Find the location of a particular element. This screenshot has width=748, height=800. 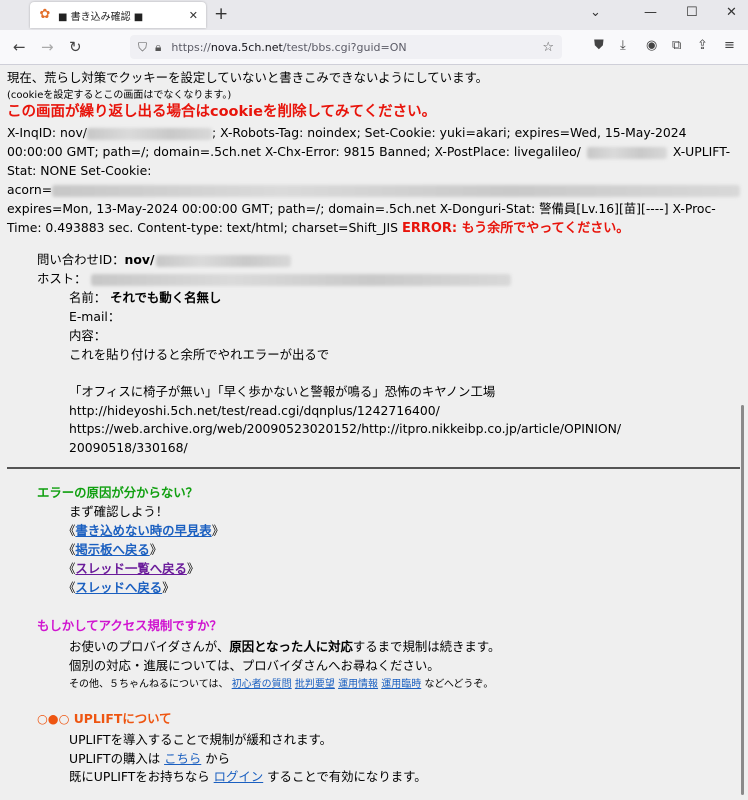

inquiry-id: 問い合わせID：nov/ is located at coordinates (164, 260).